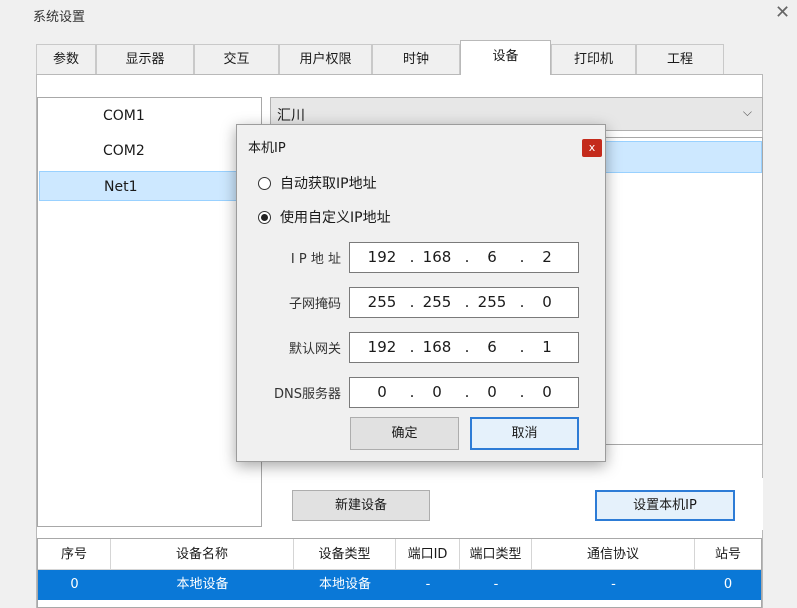 The width and height of the screenshot is (797, 608). I want to click on table-header-port-id: 端口ID, so click(428, 554).